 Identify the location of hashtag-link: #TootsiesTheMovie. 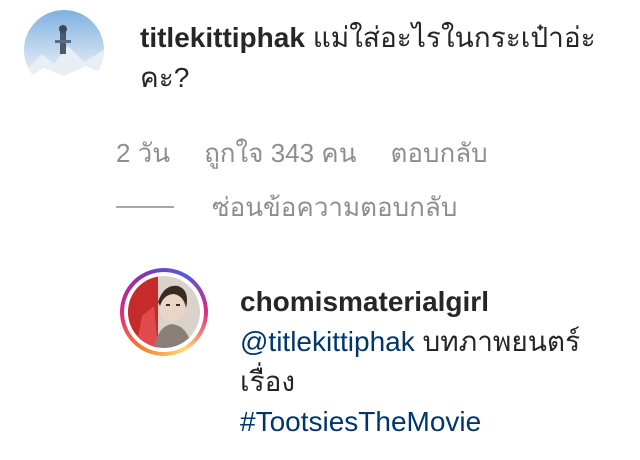
(360, 421).